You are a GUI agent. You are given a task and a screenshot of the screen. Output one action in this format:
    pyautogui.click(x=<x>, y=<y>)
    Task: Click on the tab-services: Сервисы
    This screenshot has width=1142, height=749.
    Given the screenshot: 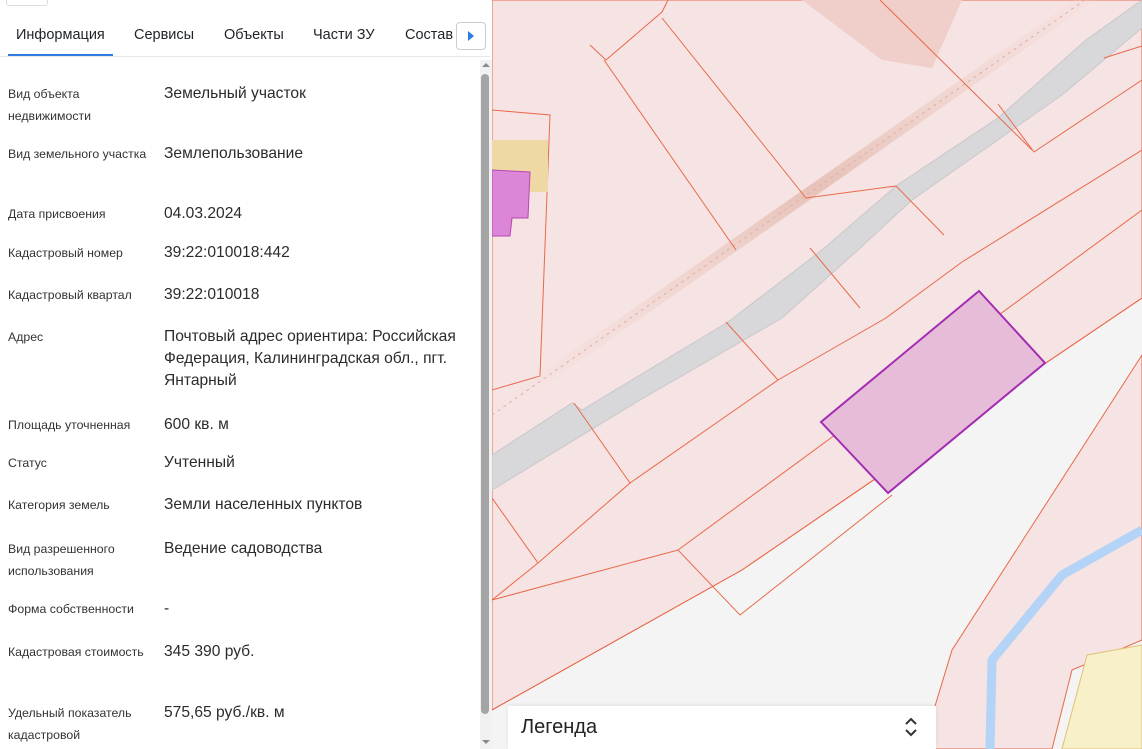 What is the action you would take?
    pyautogui.click(x=164, y=36)
    